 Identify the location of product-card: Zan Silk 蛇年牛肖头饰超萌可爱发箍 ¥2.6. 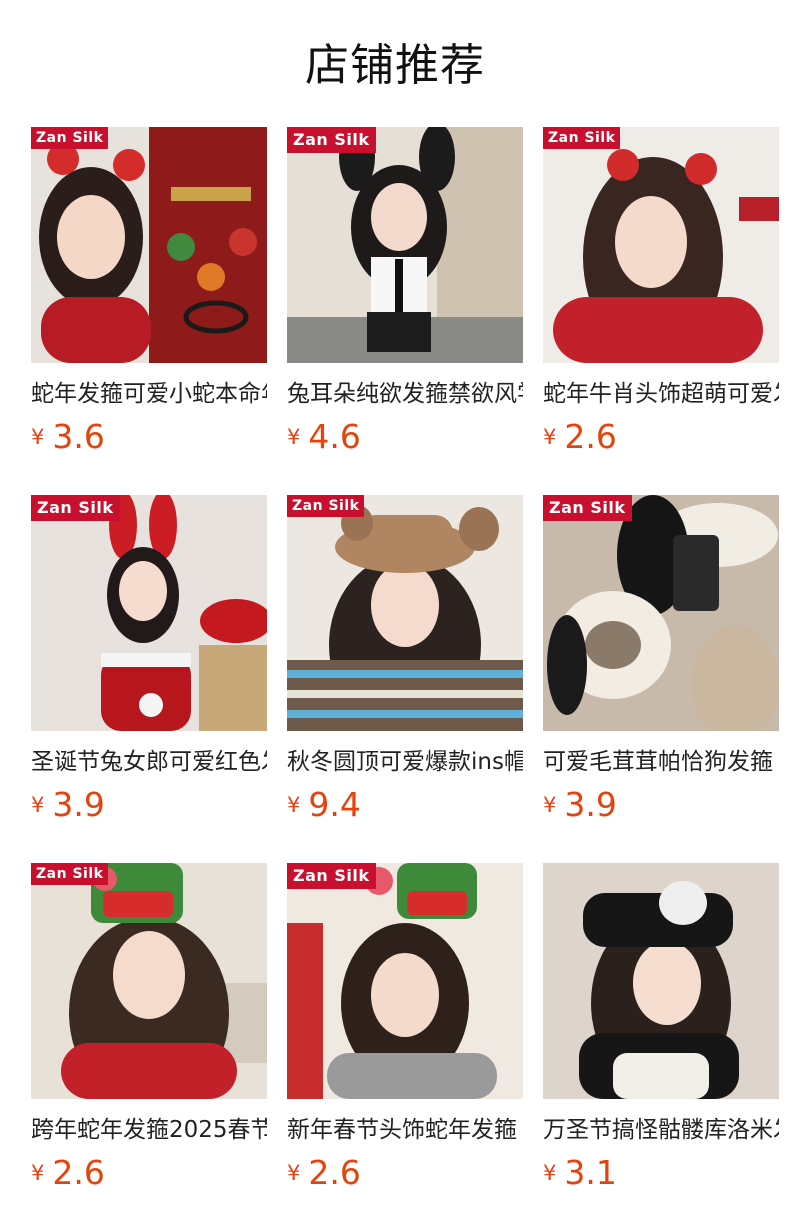
(661, 311).